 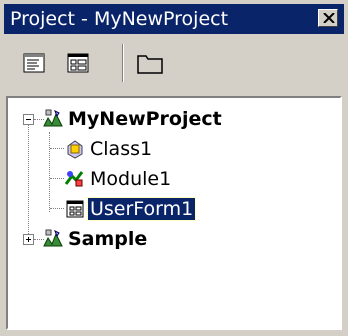 I want to click on tree-node-myNewProject: MyNewProject, so click(x=145, y=119).